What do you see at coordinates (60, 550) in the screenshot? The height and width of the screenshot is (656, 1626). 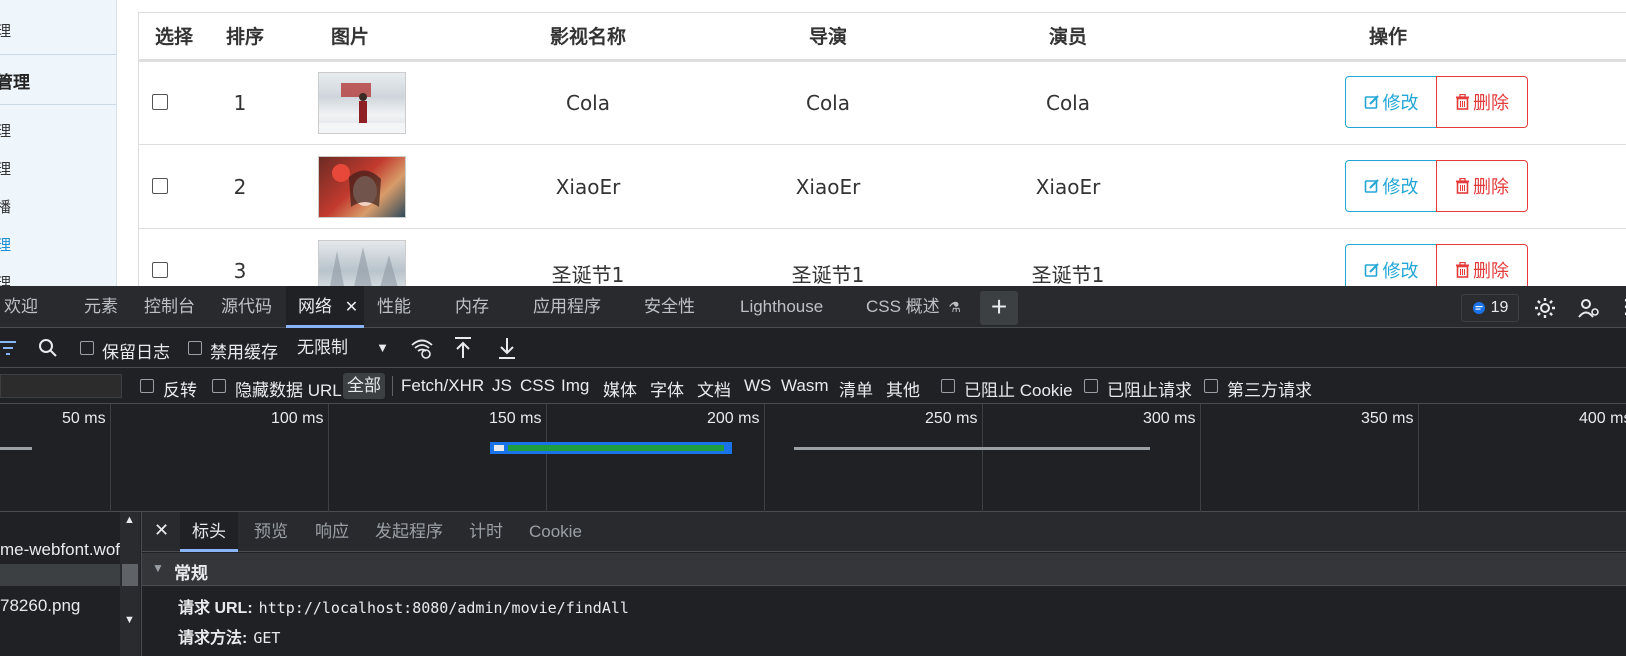 I see `request-row: me-webfont.wof` at bounding box center [60, 550].